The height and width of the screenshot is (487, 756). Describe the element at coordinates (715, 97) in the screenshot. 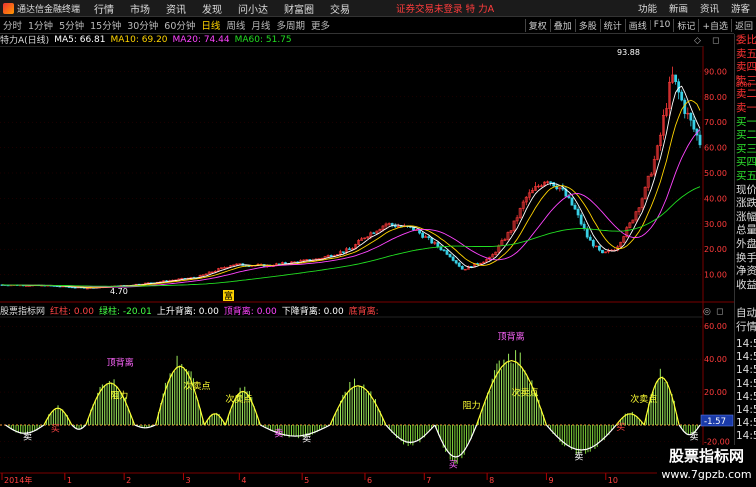

I see `price-axis-tick: 80.00` at that location.